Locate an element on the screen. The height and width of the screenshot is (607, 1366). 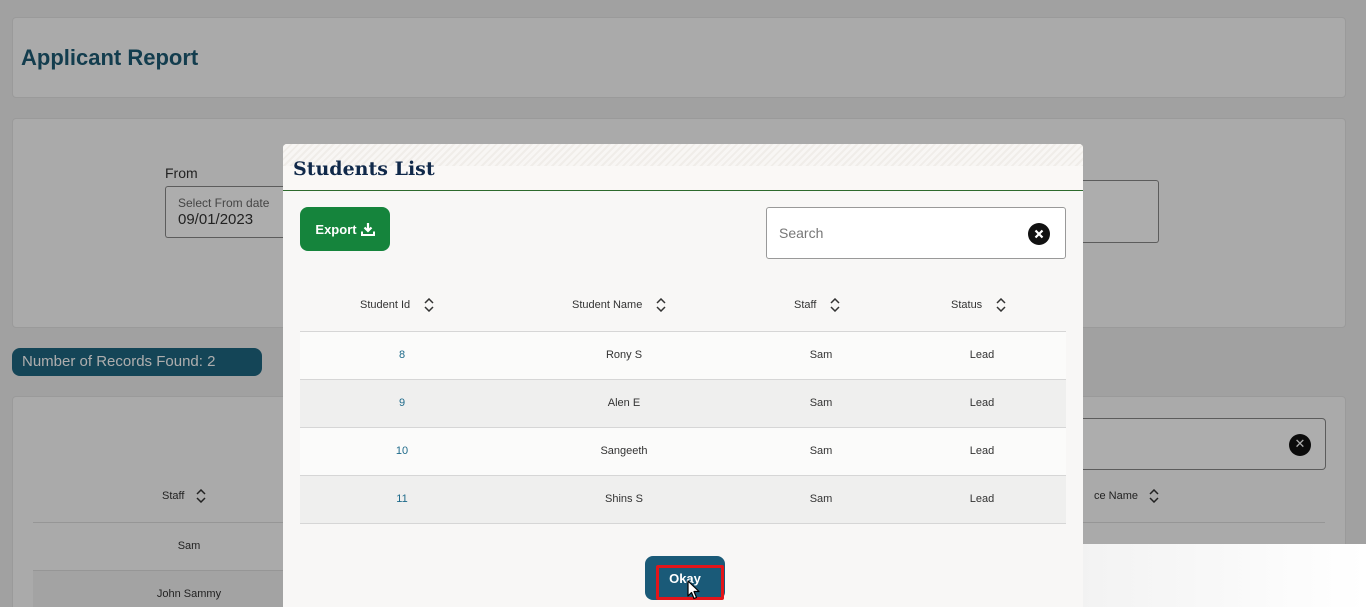
search-box is located at coordinates (916, 233).